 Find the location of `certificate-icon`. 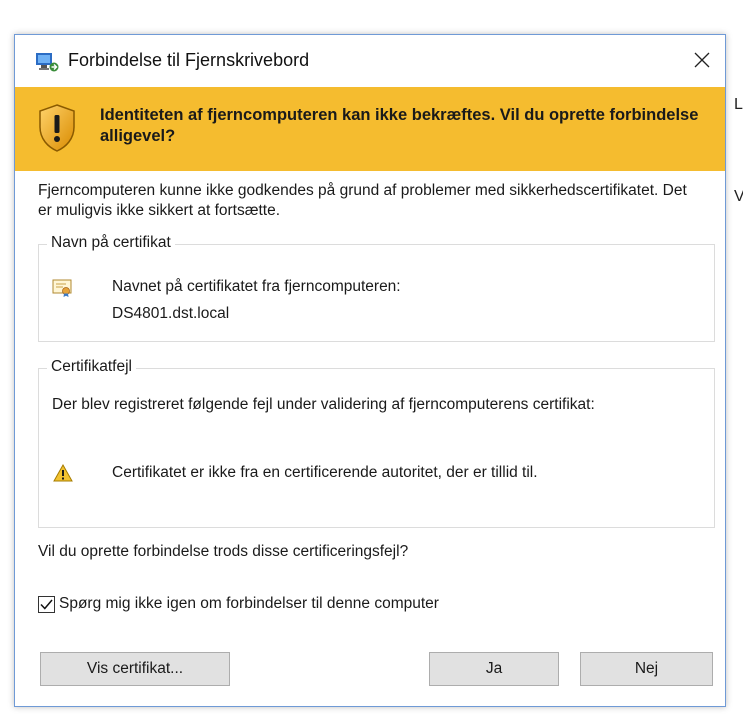

certificate-icon is located at coordinates (62, 288).